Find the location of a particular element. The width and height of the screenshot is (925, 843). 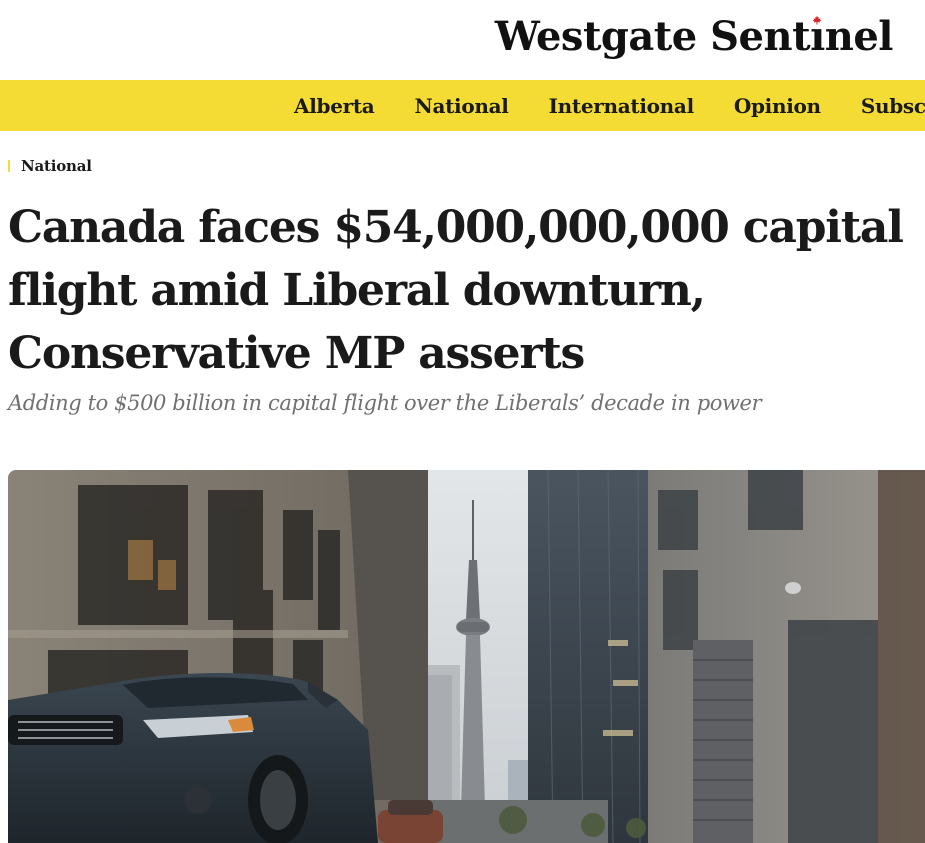

maple-leaf-icon is located at coordinates (817, 19).